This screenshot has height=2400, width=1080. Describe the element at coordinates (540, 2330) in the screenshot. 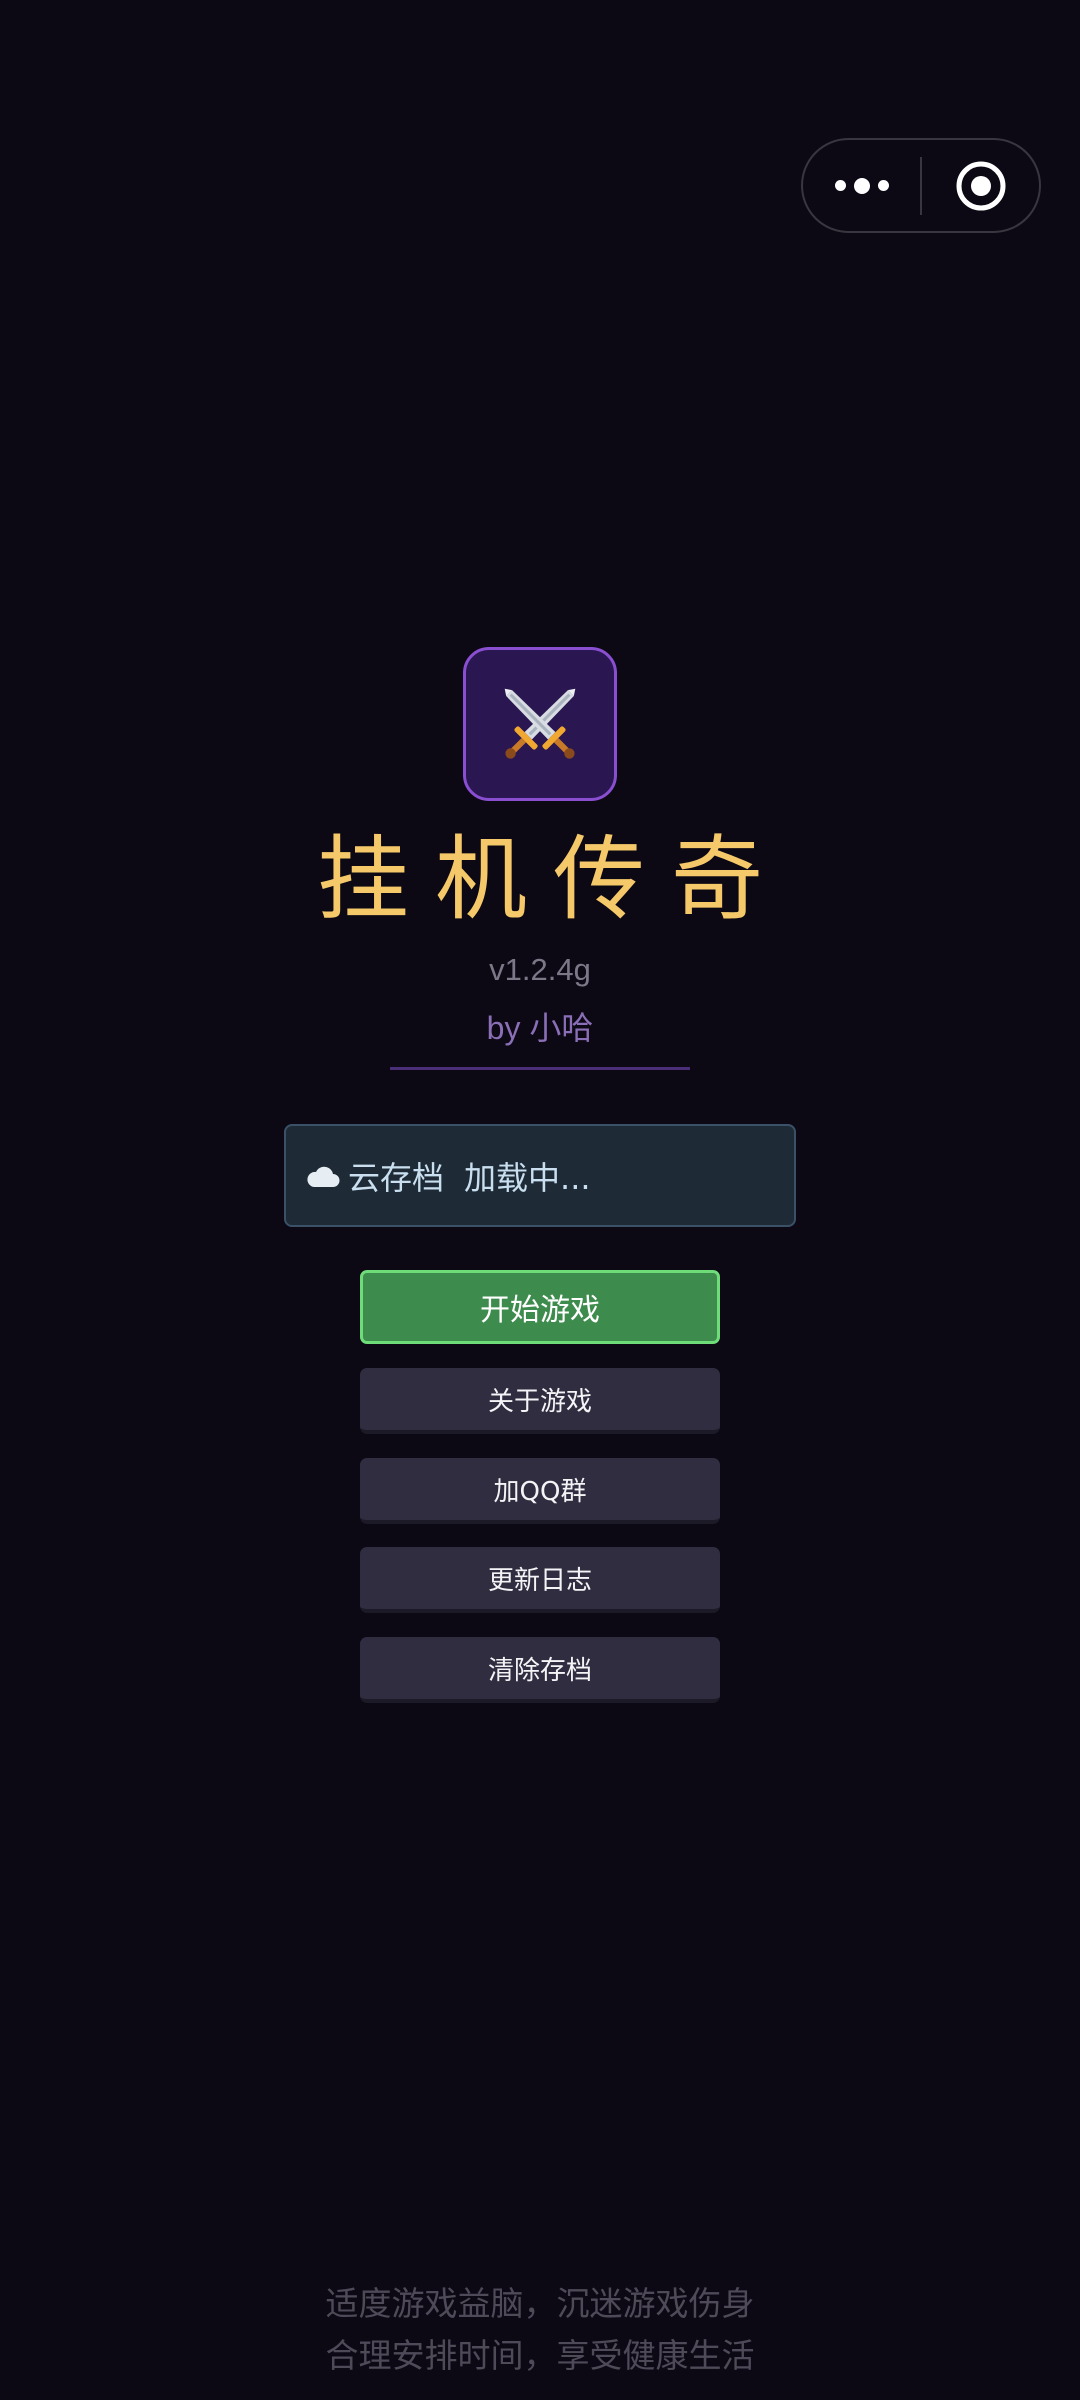

I see `health-notice: 适度游戏益脑，沉迷游戏伤身 合理安排时间，享受健康生活` at that location.